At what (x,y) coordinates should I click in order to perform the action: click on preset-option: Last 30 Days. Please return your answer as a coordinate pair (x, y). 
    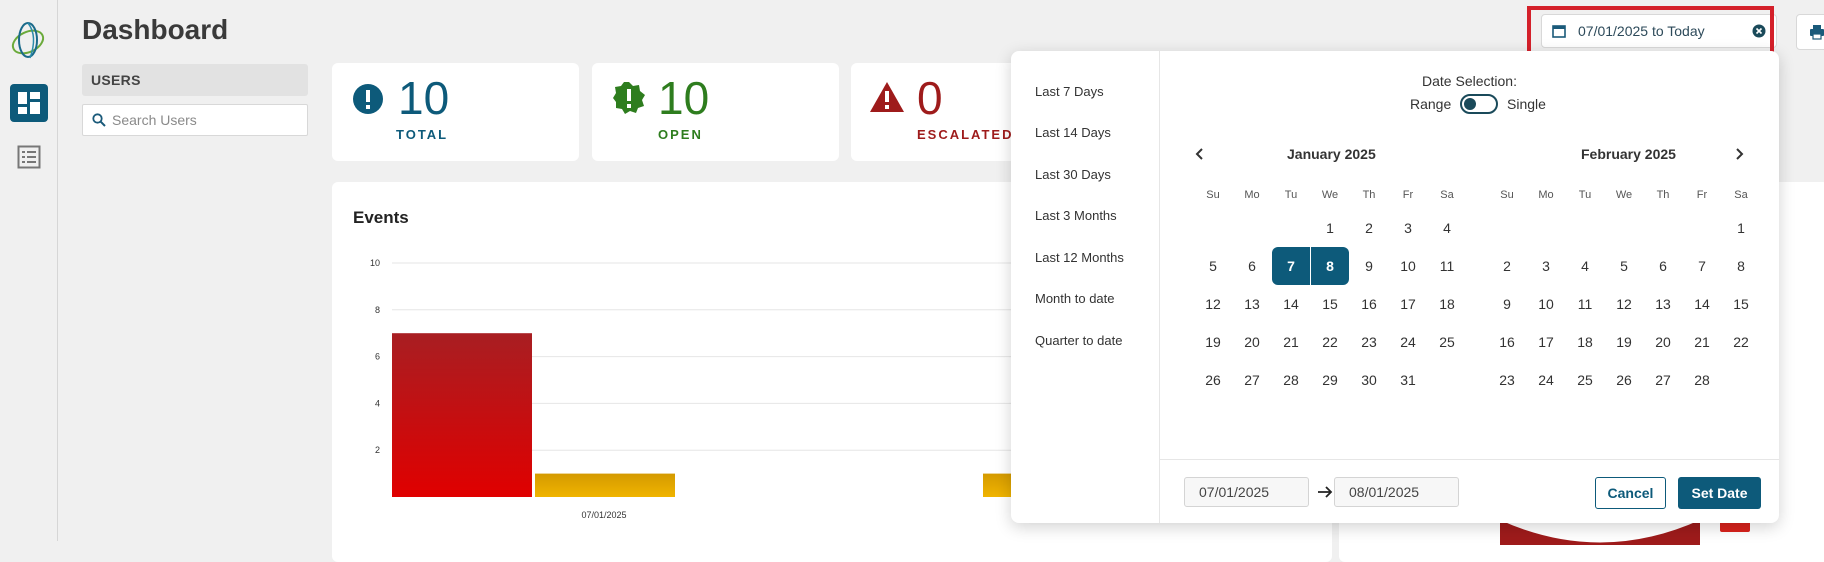
    Looking at the image, I should click on (1073, 174).